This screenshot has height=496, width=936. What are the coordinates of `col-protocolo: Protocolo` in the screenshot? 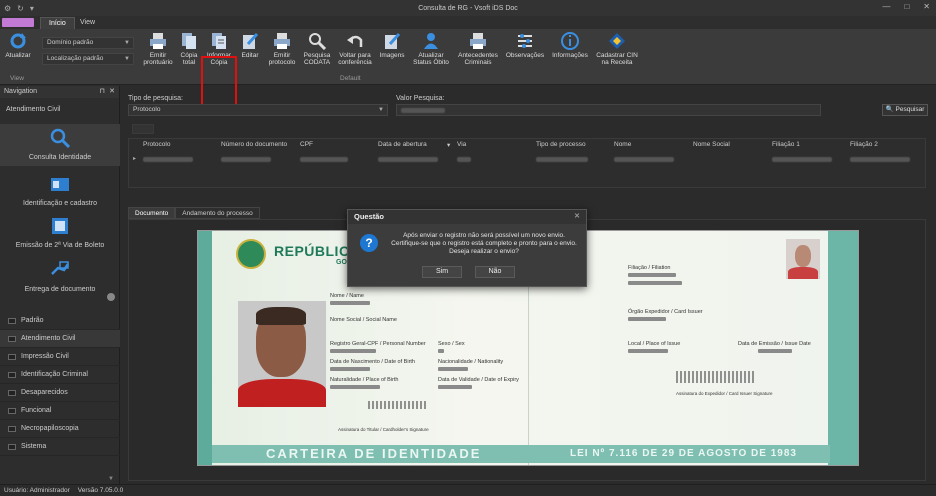 It's located at (156, 144).